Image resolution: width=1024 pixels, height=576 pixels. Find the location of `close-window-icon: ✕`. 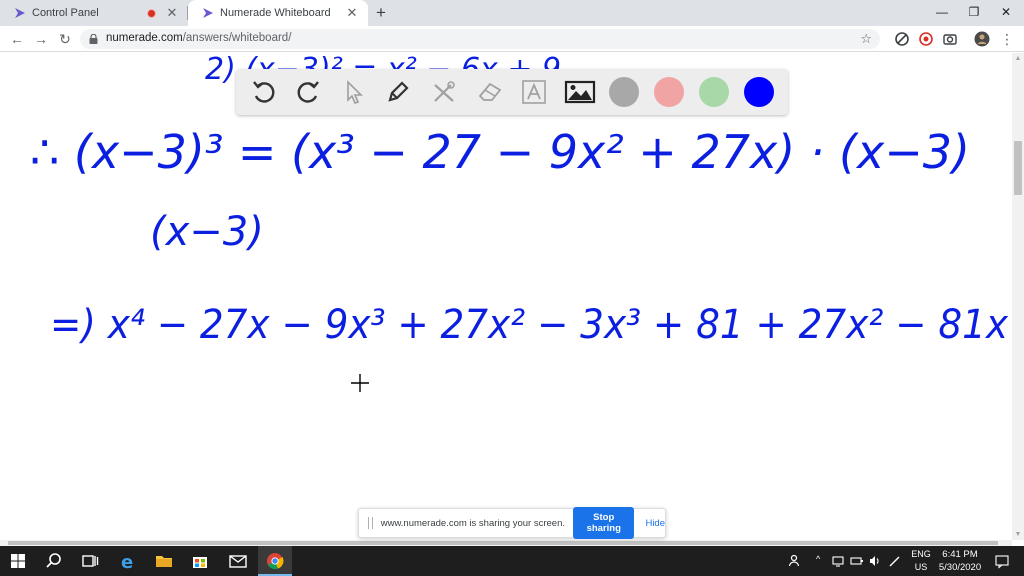

close-window-icon: ✕ is located at coordinates (1006, 13).